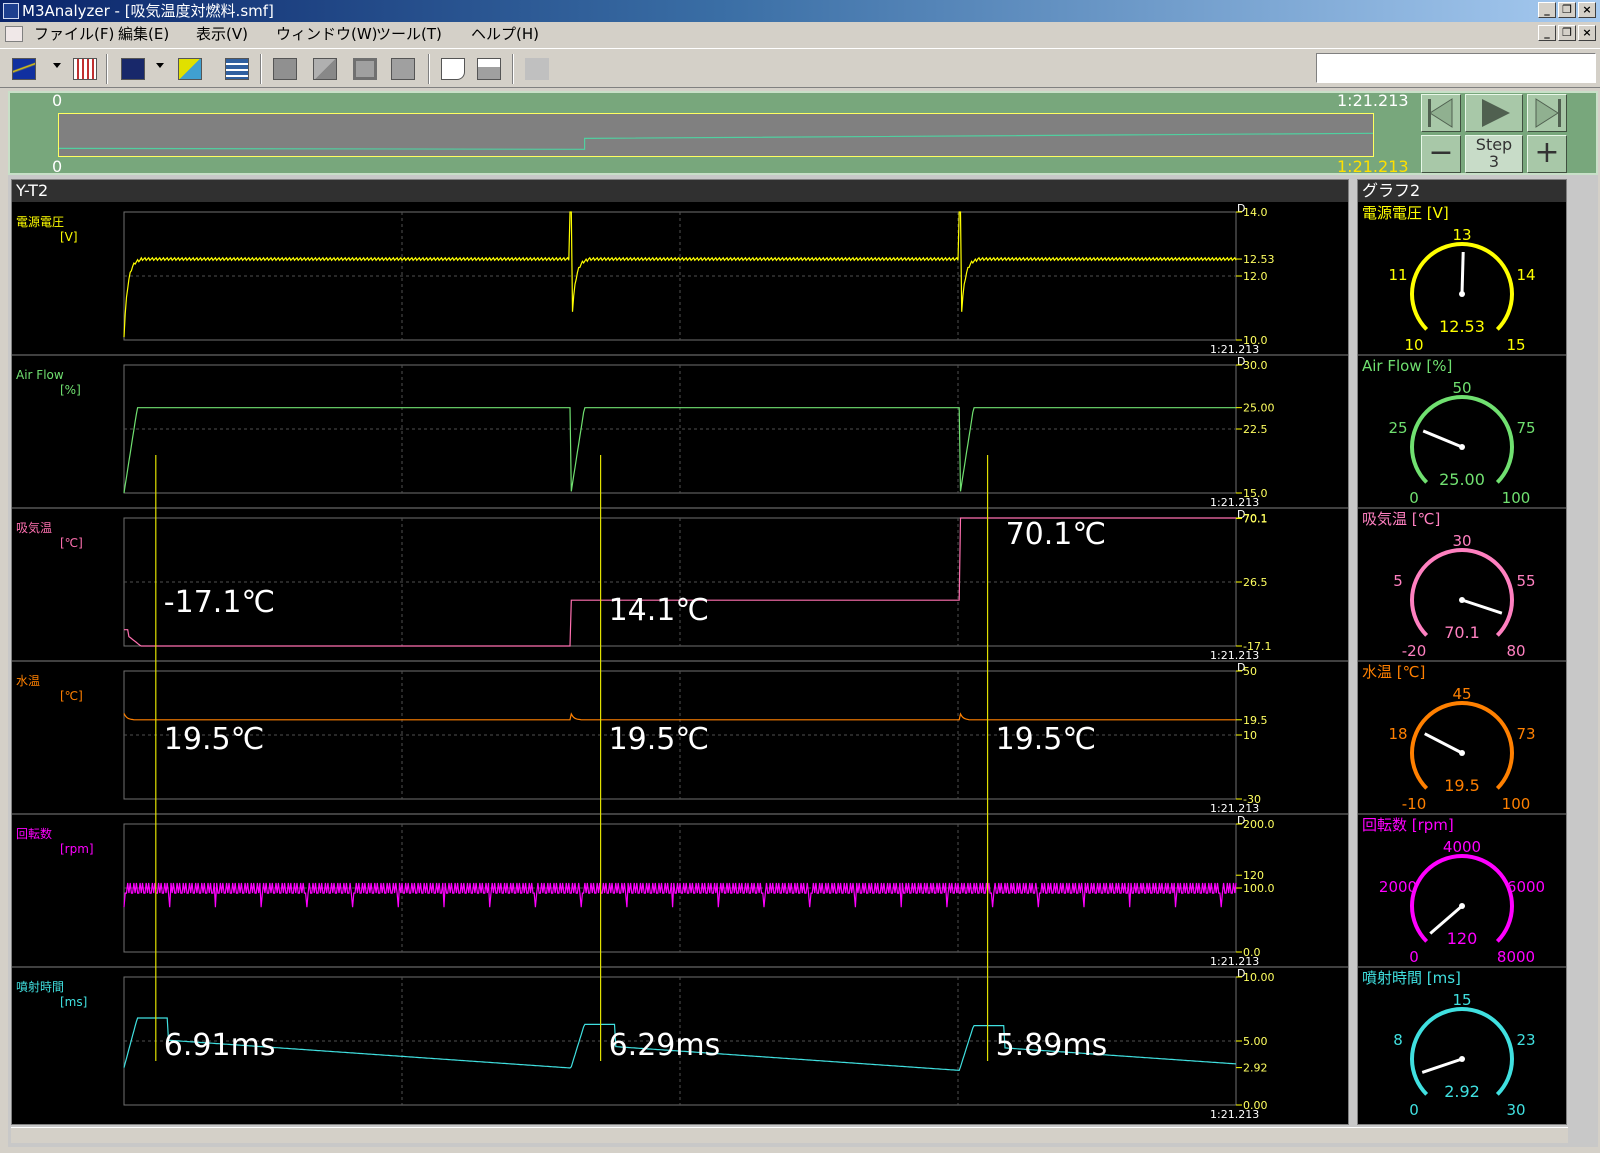 The image size is (1600, 1153). What do you see at coordinates (1407, 366) in the screenshot?
I see `gauge-label: Air Flow [%]` at bounding box center [1407, 366].